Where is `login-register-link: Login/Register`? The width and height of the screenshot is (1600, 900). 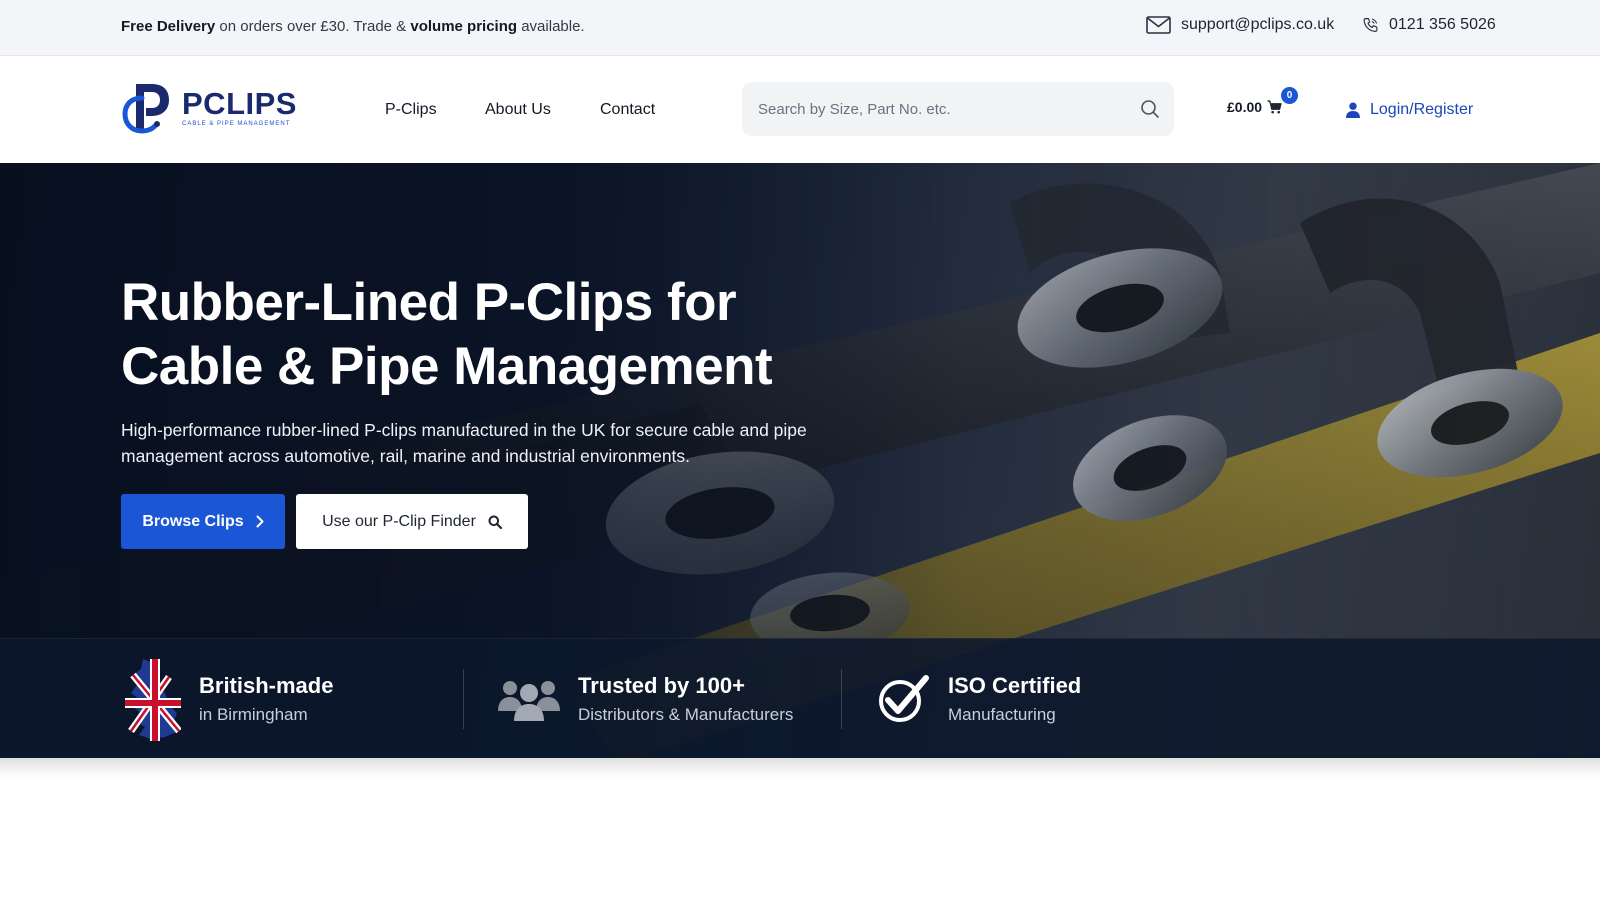 login-register-link: Login/Register is located at coordinates (1409, 110).